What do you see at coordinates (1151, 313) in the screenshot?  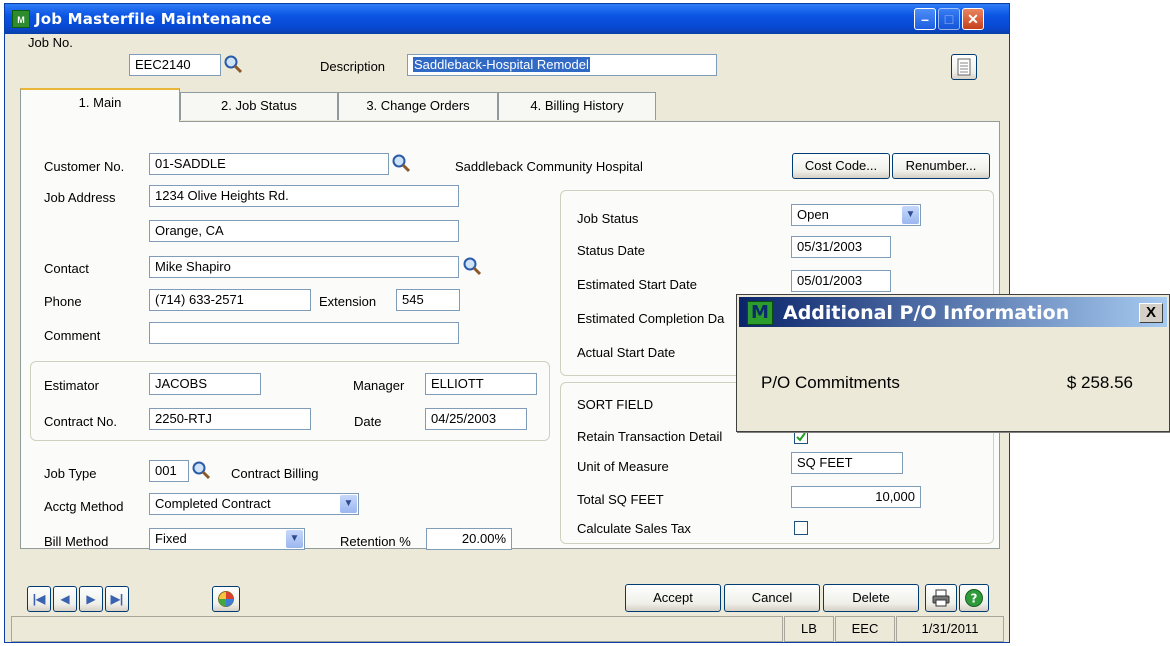 I see `popup-close-button: X` at bounding box center [1151, 313].